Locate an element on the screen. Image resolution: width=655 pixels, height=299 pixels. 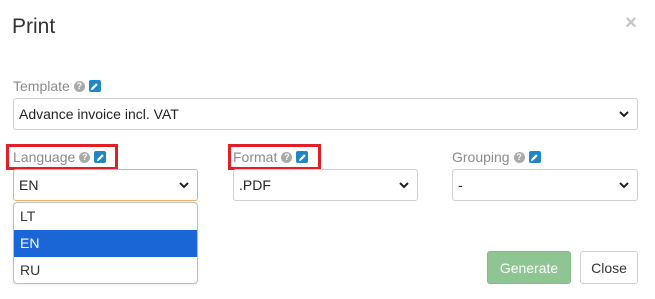
language-select: EN is located at coordinates (105, 185).